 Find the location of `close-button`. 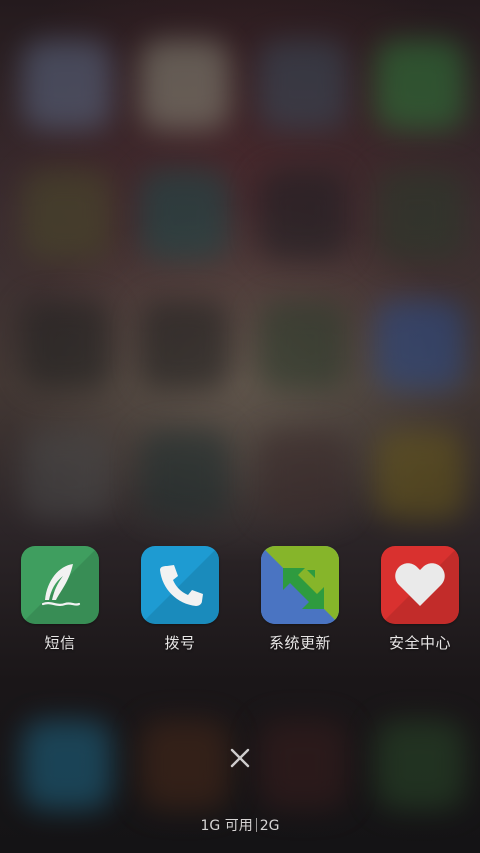

close-button is located at coordinates (240, 758).